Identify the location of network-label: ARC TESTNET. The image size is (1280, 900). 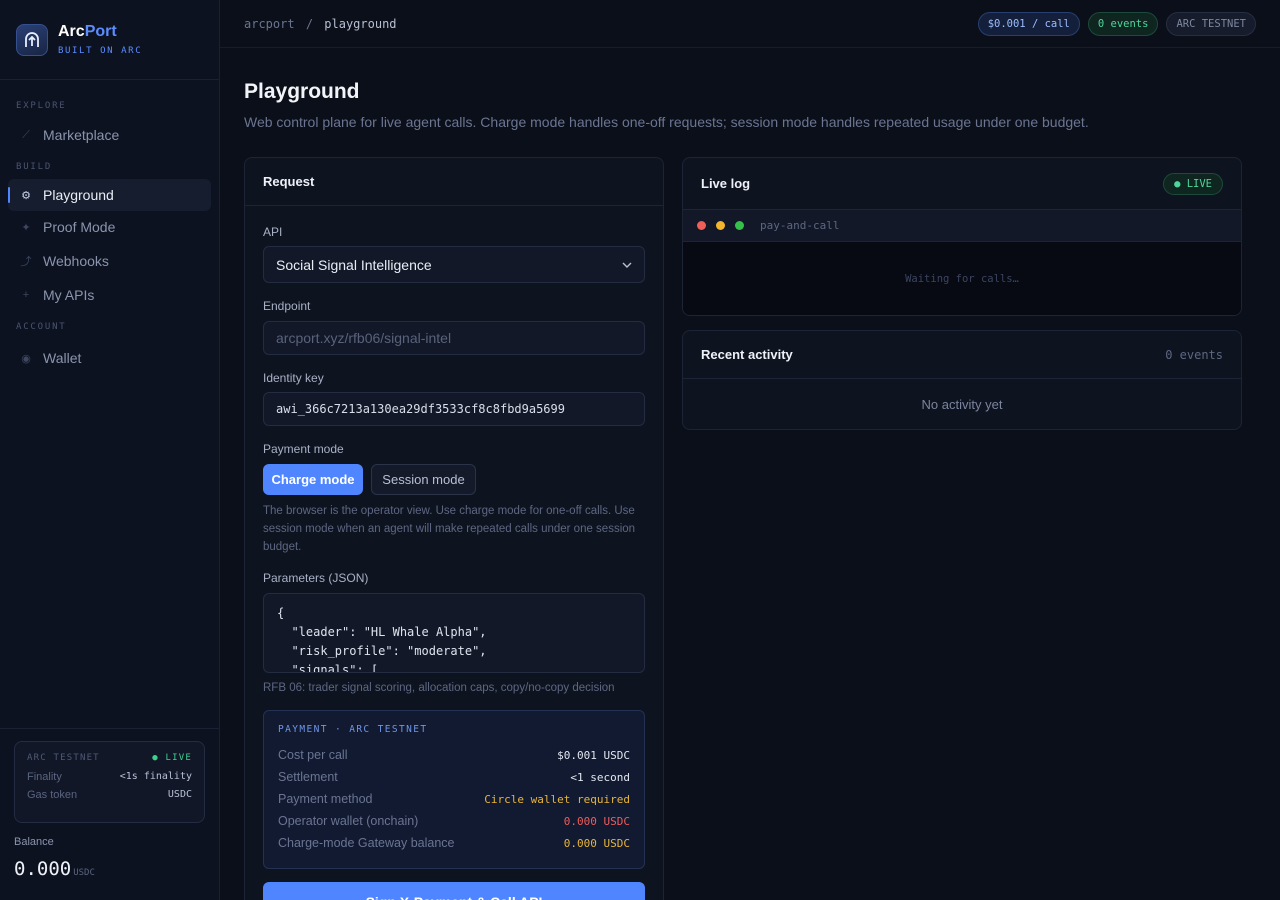
(63, 758).